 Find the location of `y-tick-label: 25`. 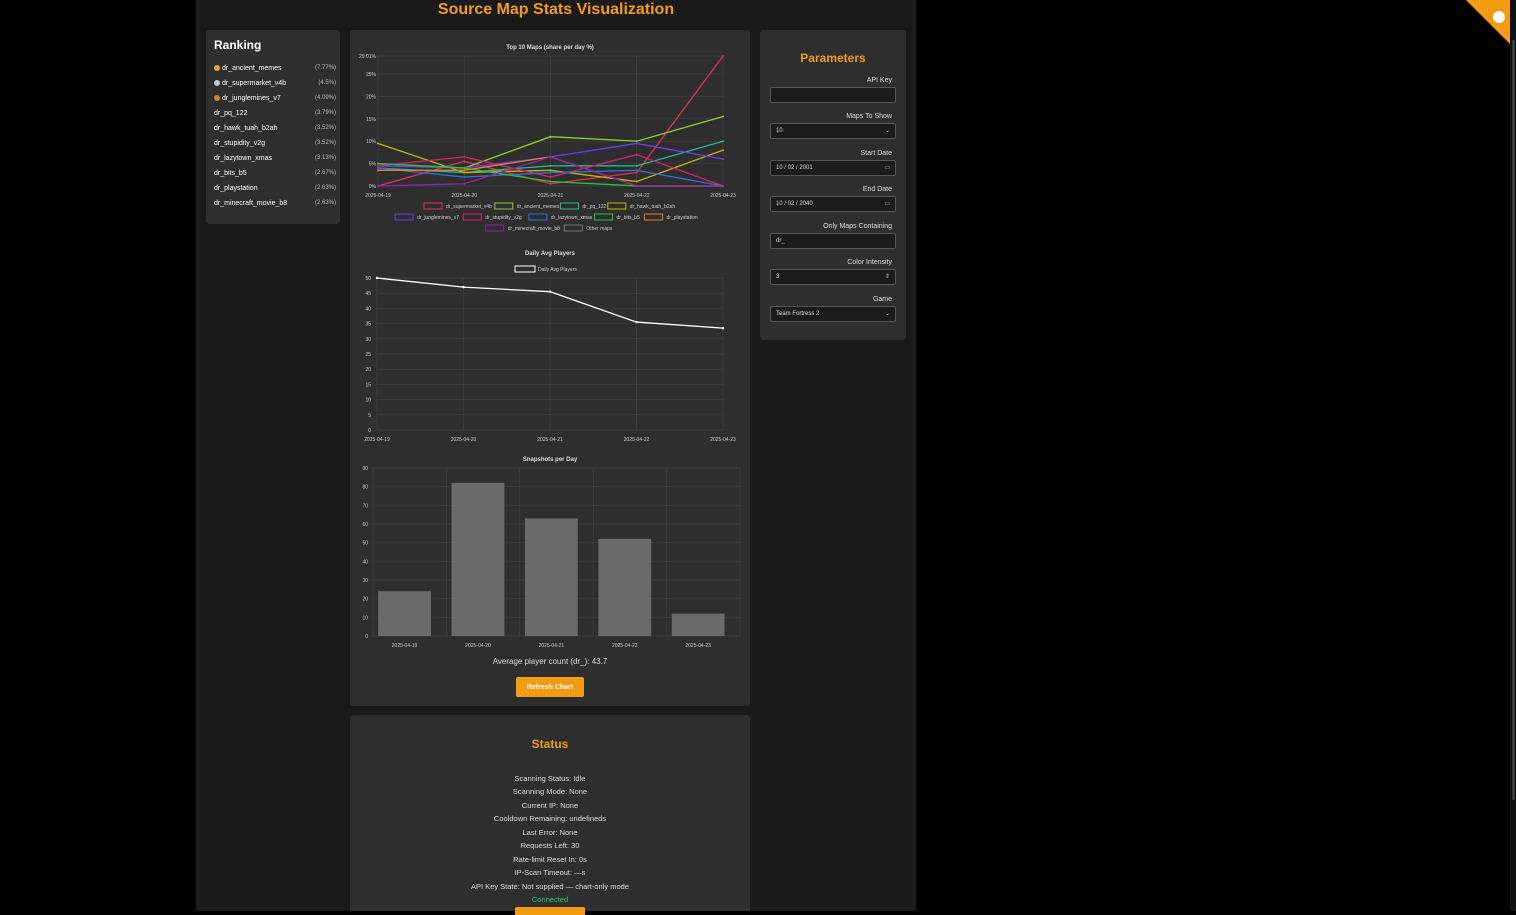

y-tick-label: 25 is located at coordinates (368, 355).